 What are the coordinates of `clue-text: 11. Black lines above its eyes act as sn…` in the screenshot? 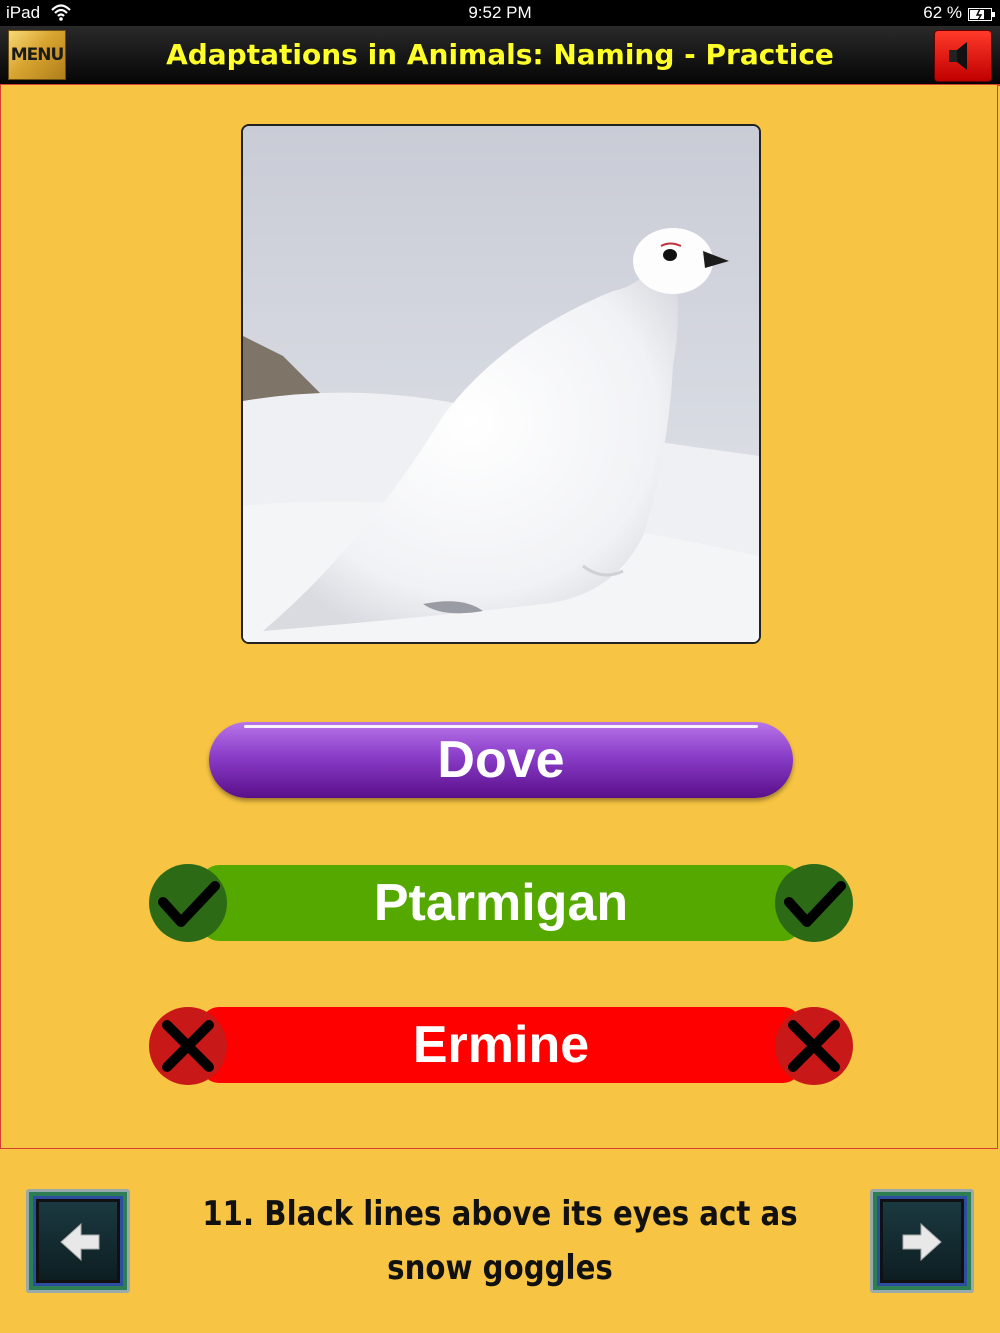 It's located at (500, 1241).